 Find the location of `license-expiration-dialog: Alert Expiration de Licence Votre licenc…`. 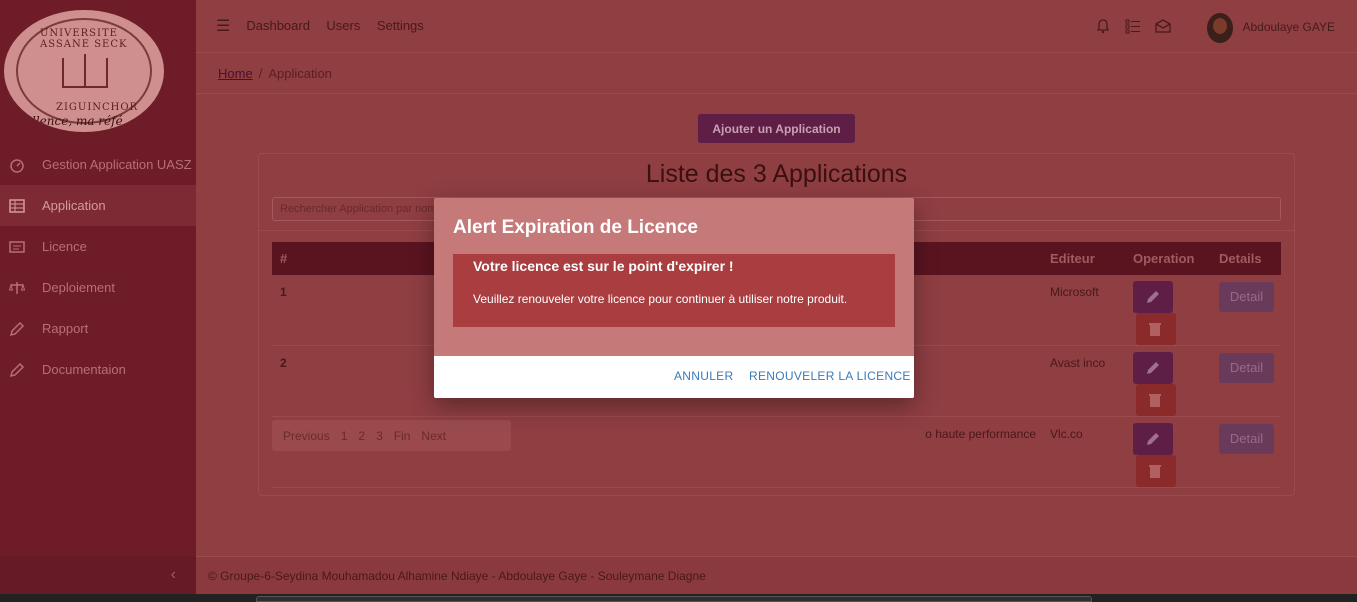

license-expiration-dialog: Alert Expiration de Licence Votre licenc… is located at coordinates (674, 298).